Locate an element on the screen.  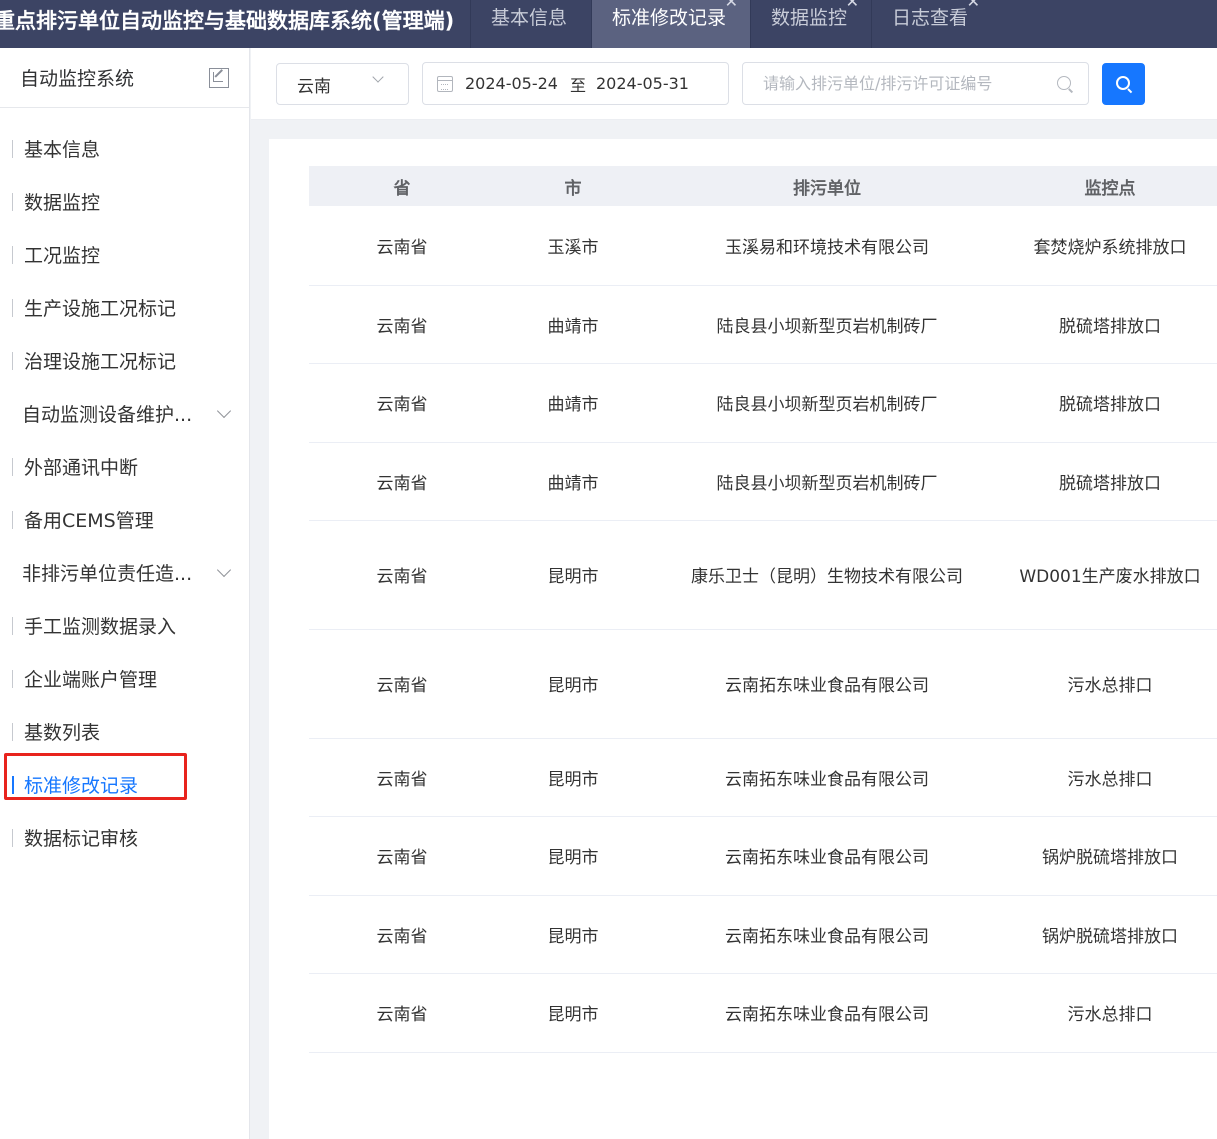
column-header-unit: 排污单位 is located at coordinates (827, 186).